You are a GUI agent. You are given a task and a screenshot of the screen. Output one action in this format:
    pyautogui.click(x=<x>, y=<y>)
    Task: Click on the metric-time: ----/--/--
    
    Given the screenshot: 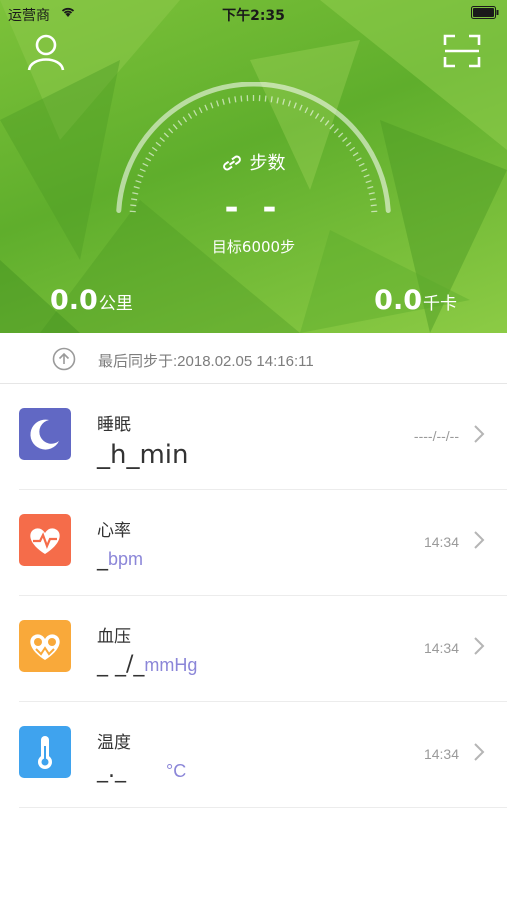 What is the action you would take?
    pyautogui.click(x=436, y=436)
    